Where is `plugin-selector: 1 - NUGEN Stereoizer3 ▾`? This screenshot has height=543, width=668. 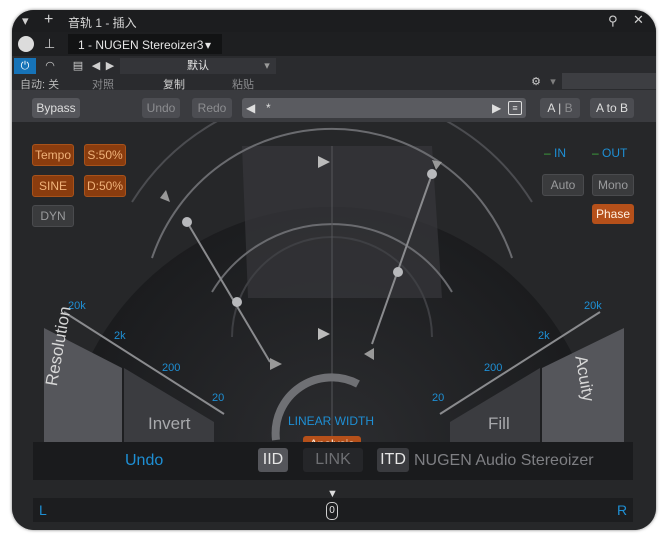
plugin-selector: 1 - NUGEN Stereoizer3 ▾ is located at coordinates (145, 44).